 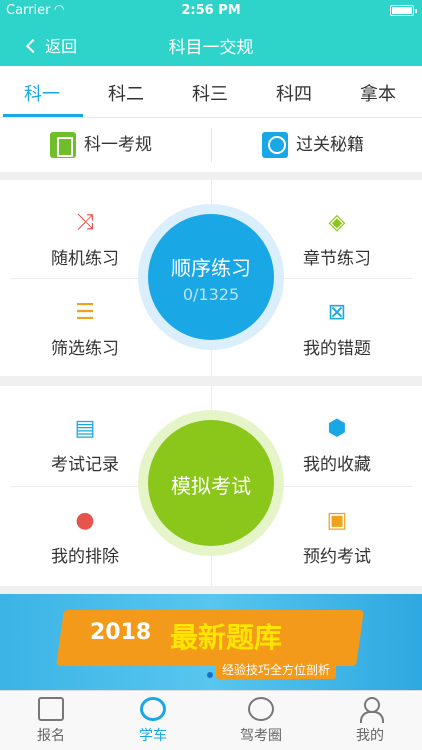 I want to click on battery-icon, so click(x=403, y=10).